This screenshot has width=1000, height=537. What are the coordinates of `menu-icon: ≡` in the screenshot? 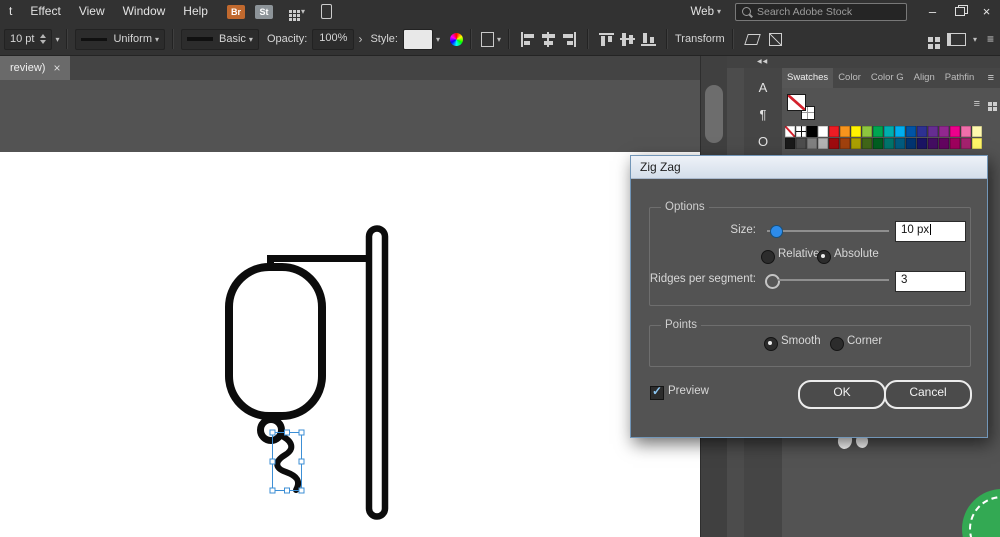 It's located at (990, 39).